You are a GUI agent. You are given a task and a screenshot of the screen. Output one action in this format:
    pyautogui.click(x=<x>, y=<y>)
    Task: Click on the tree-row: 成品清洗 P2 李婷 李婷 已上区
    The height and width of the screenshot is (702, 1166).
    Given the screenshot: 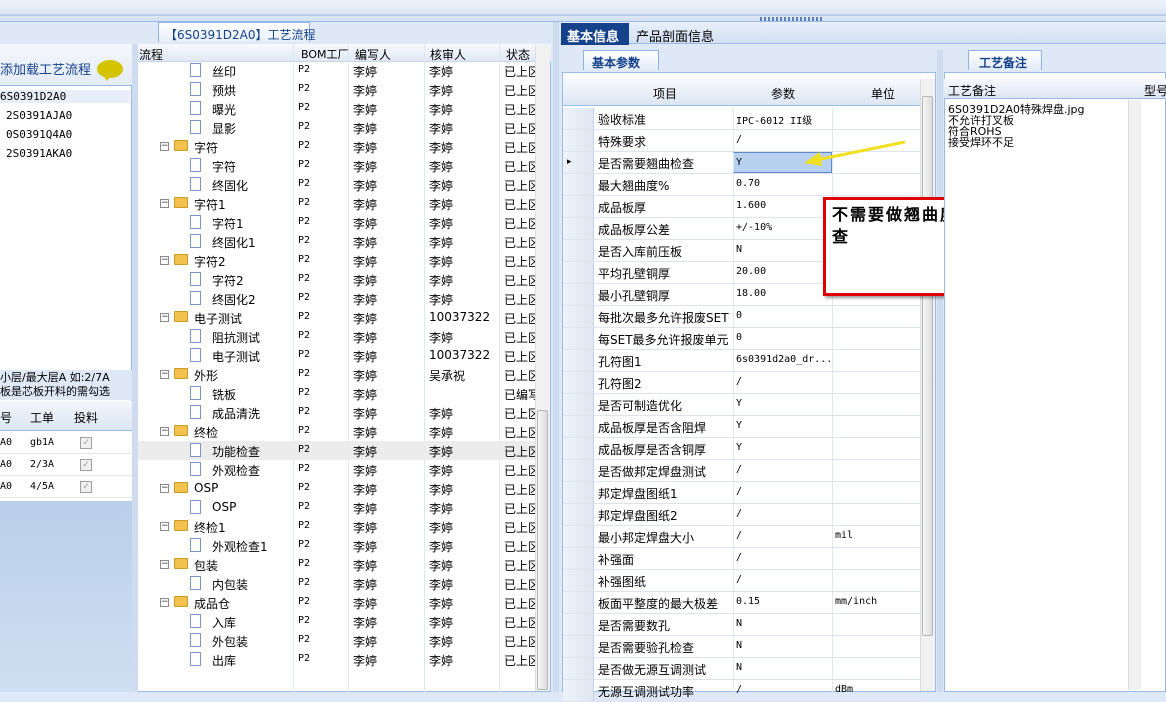 What is the action you would take?
    pyautogui.click(x=336, y=412)
    